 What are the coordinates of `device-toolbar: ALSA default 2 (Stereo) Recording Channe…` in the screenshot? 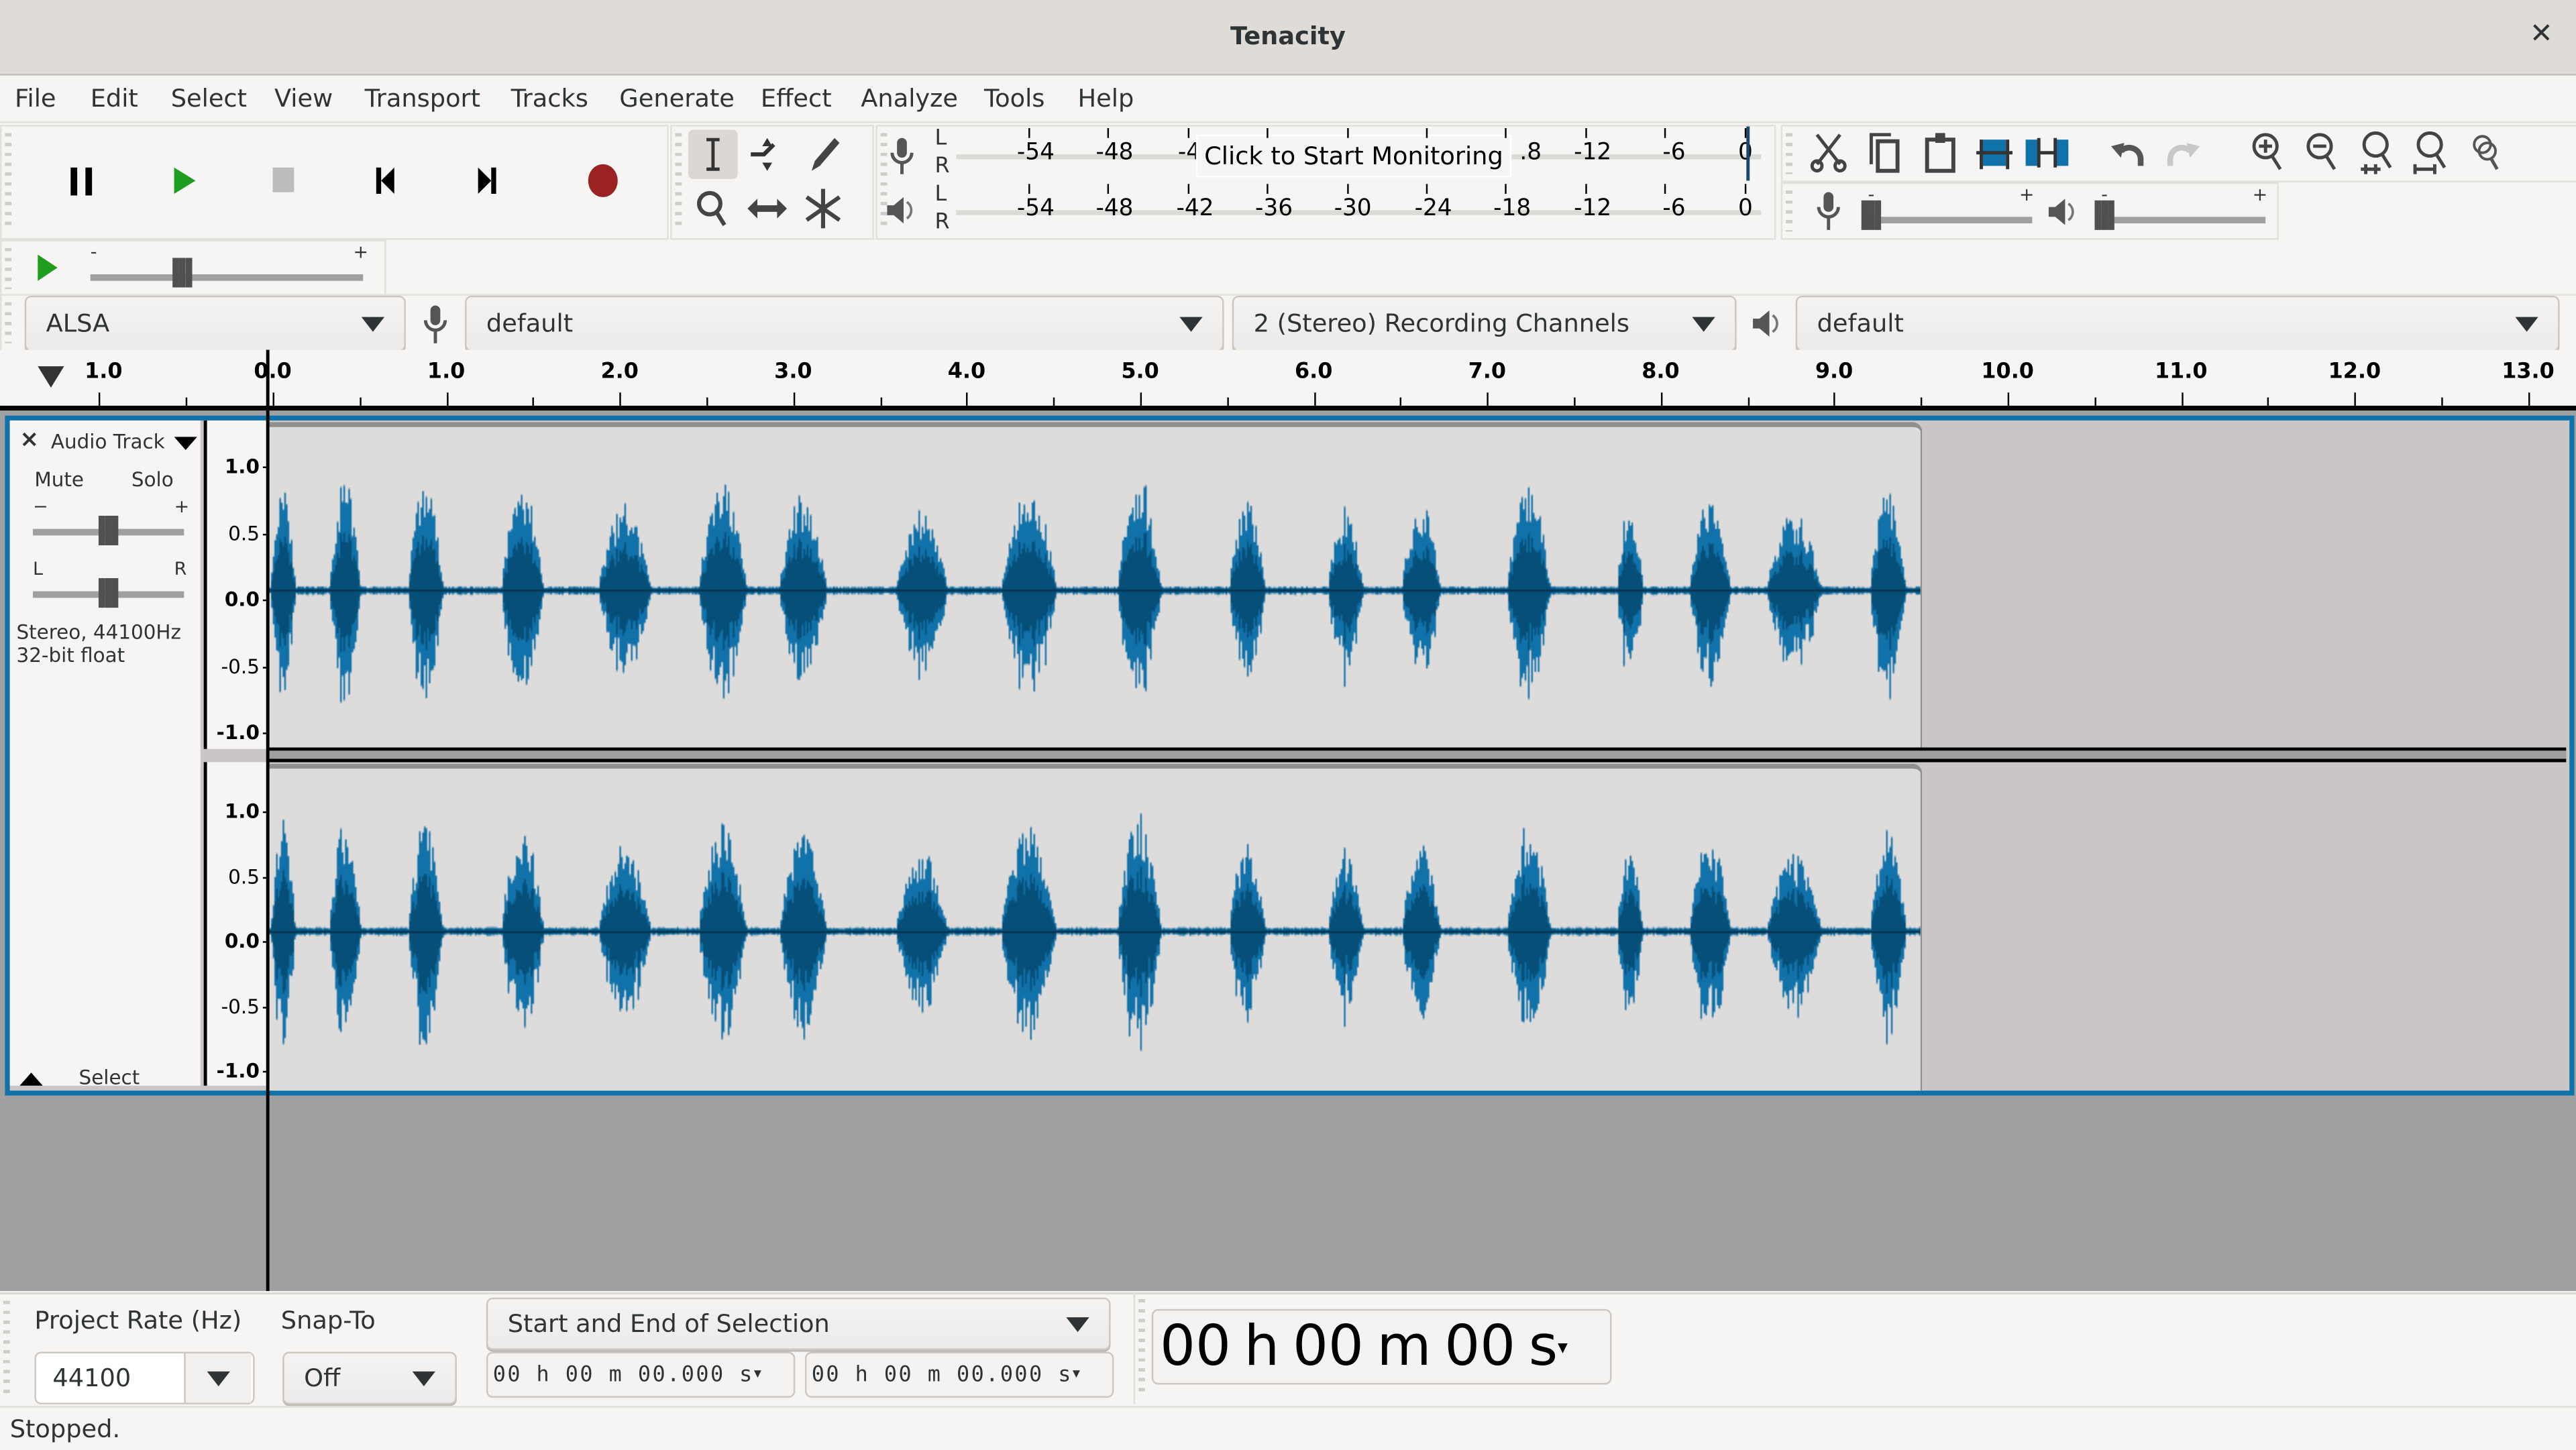 It's located at (1288, 323).